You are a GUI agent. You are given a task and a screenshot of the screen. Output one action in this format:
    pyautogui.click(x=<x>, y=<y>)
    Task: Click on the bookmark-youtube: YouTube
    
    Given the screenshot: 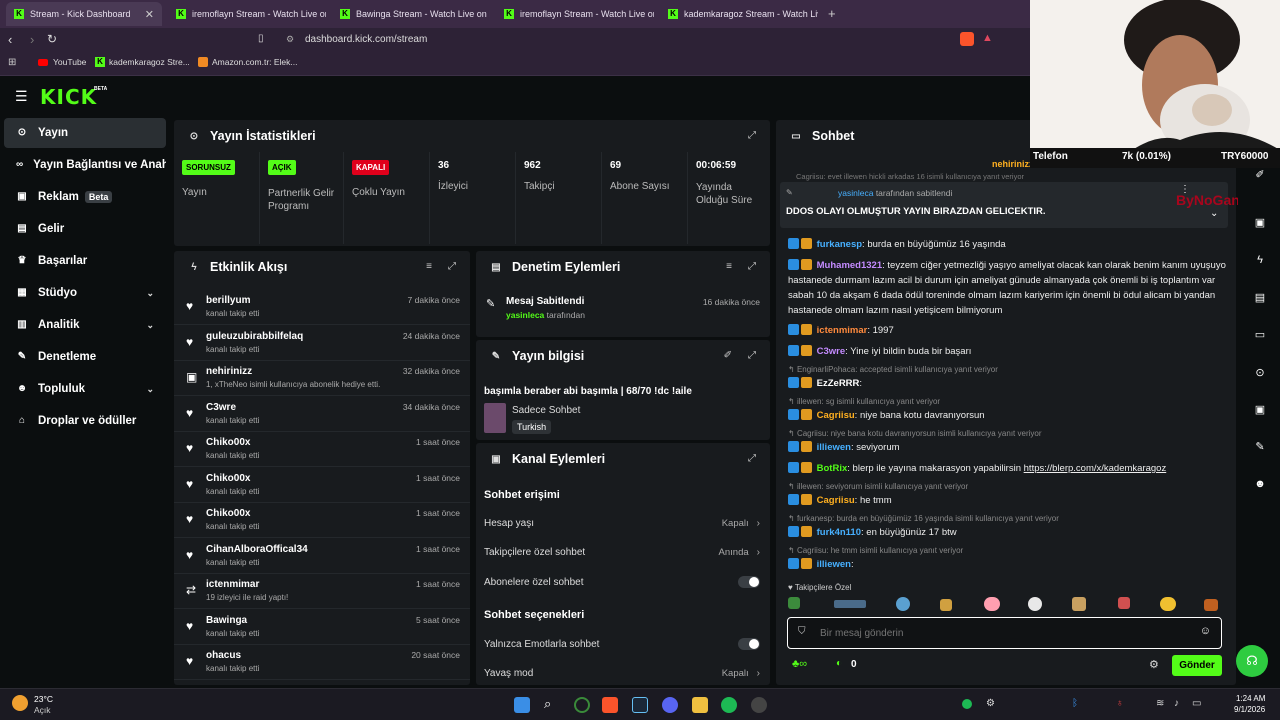 What is the action you would take?
    pyautogui.click(x=62, y=62)
    